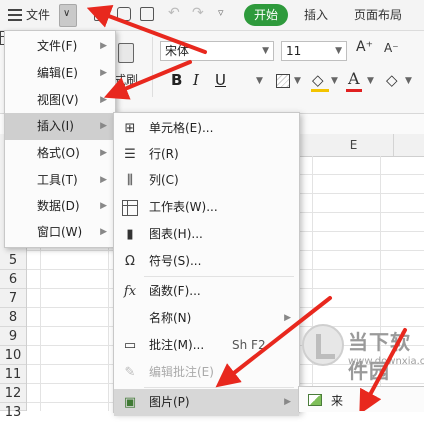 The height and width of the screenshot is (422, 424). What do you see at coordinates (13, 393) in the screenshot?
I see `row-header: 12` at bounding box center [13, 393].